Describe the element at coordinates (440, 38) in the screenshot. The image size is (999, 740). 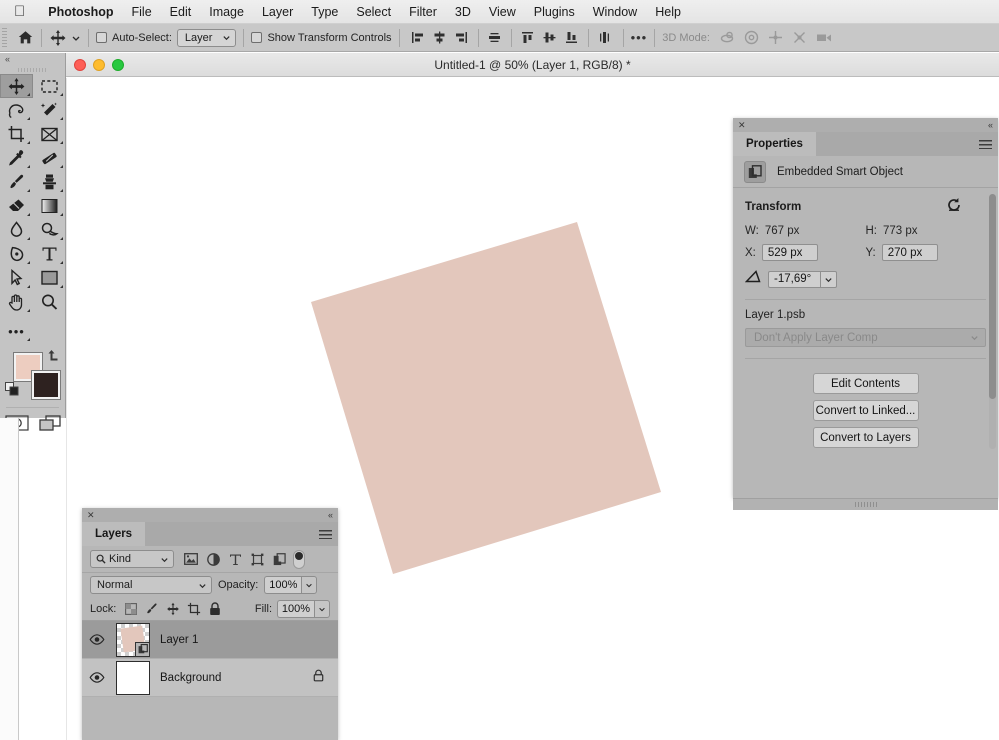
I see `align-horizontal-centers-icon` at that location.